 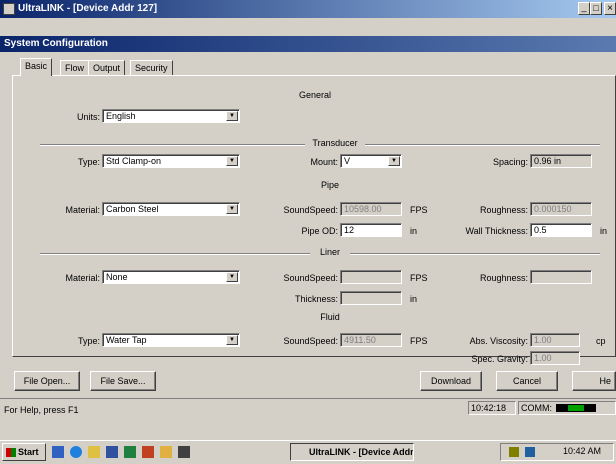 What do you see at coordinates (184, 452) in the screenshot?
I see `terminal-icon` at bounding box center [184, 452].